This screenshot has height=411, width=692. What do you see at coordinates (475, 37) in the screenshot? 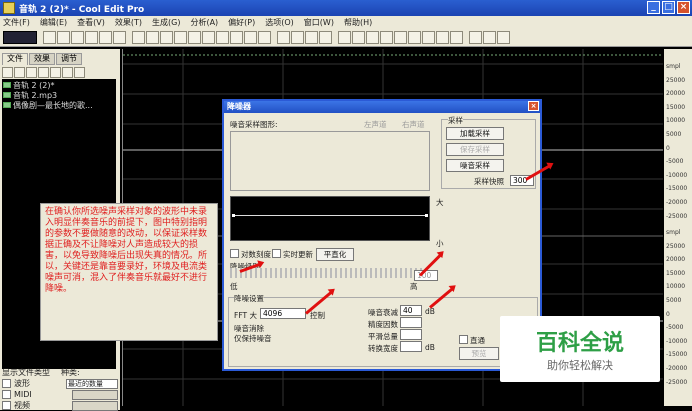
I see `record-settings-icon` at bounding box center [475, 37].